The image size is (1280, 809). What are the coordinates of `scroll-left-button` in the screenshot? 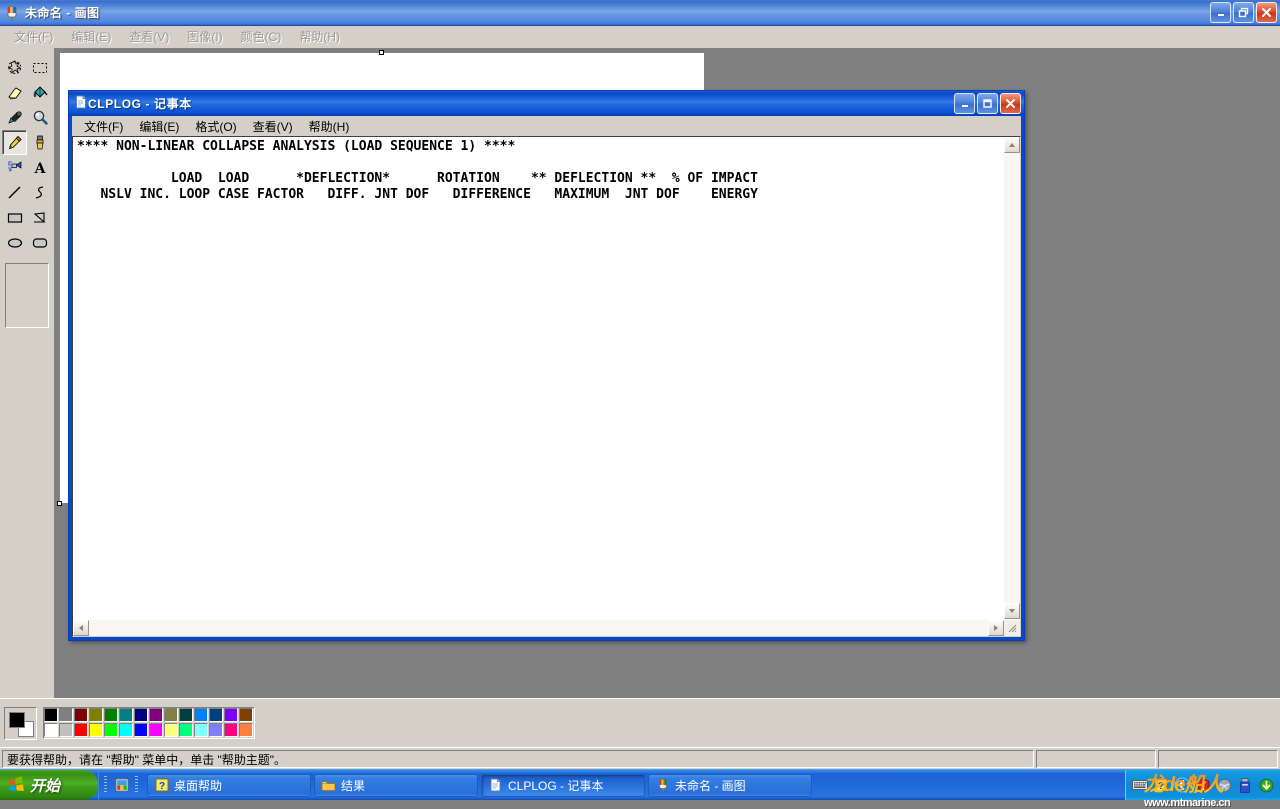 It's located at (81, 628).